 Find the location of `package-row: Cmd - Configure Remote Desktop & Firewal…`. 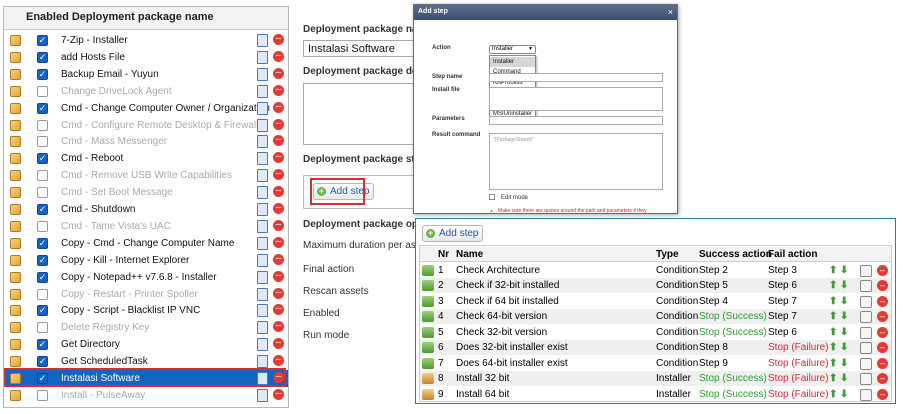

package-row: Cmd - Configure Remote Desktop & Firewal… is located at coordinates (146, 125).